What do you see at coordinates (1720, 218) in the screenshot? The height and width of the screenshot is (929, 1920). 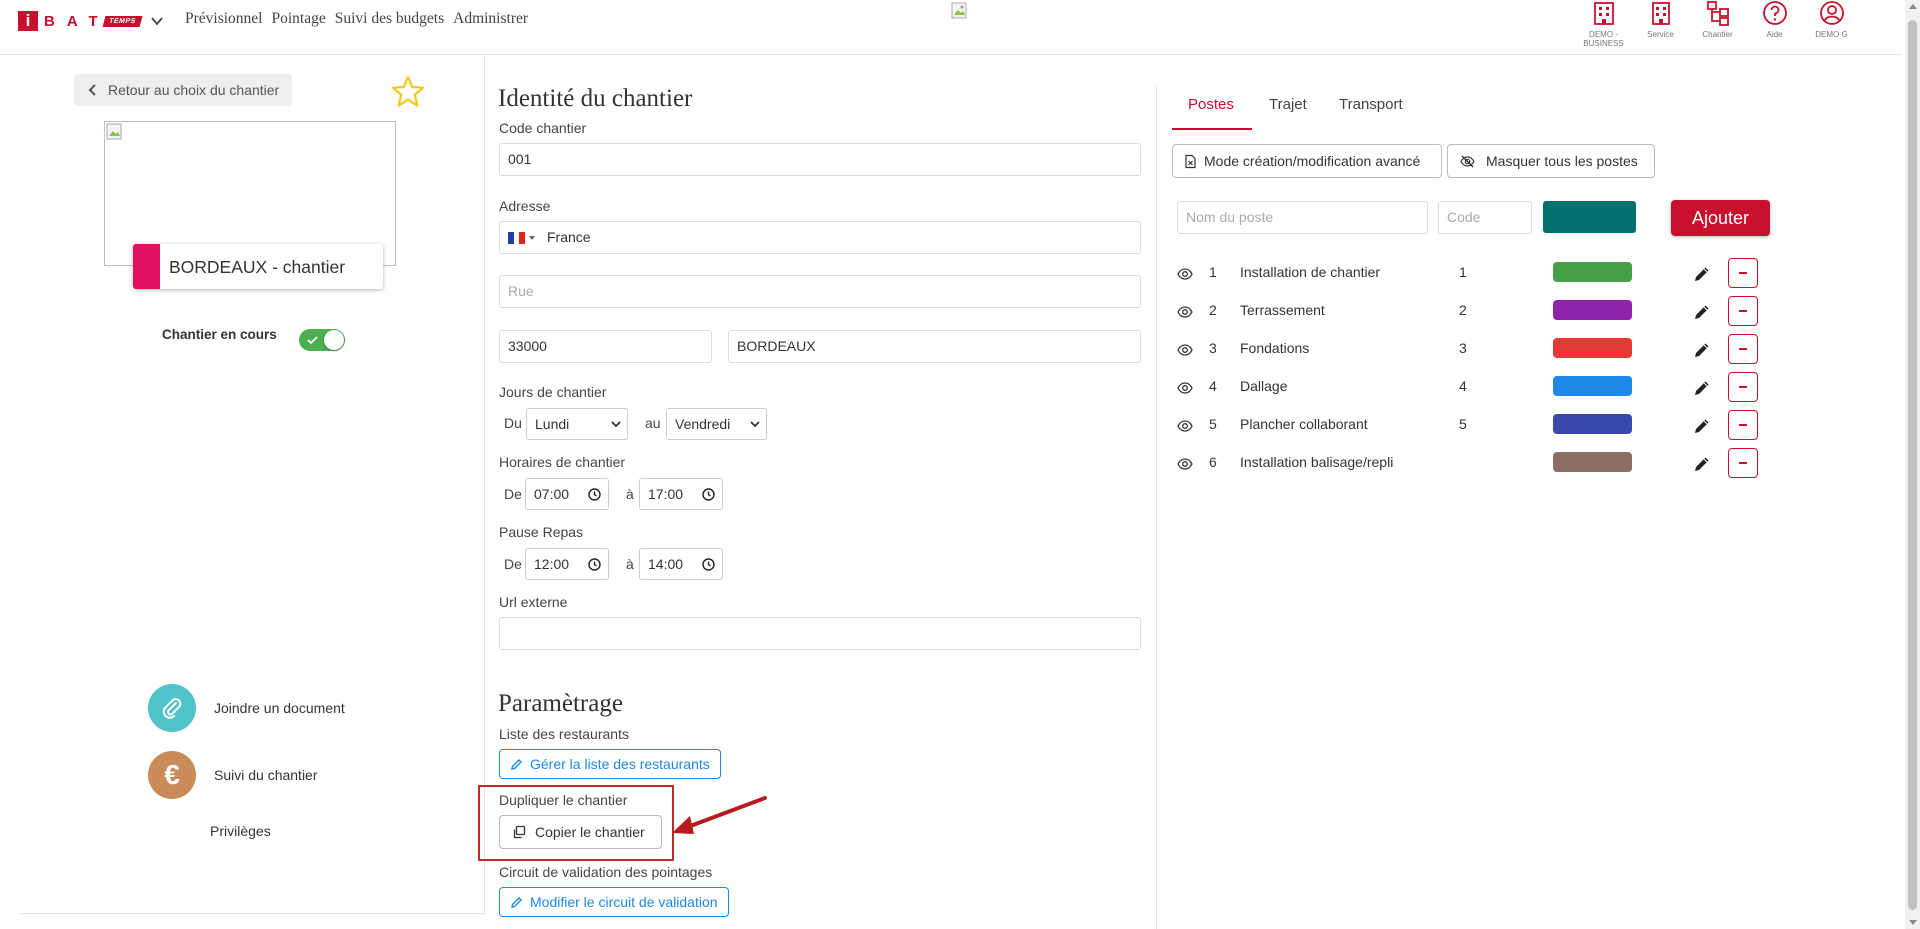 I see `add-poste-button: Ajouter` at bounding box center [1720, 218].